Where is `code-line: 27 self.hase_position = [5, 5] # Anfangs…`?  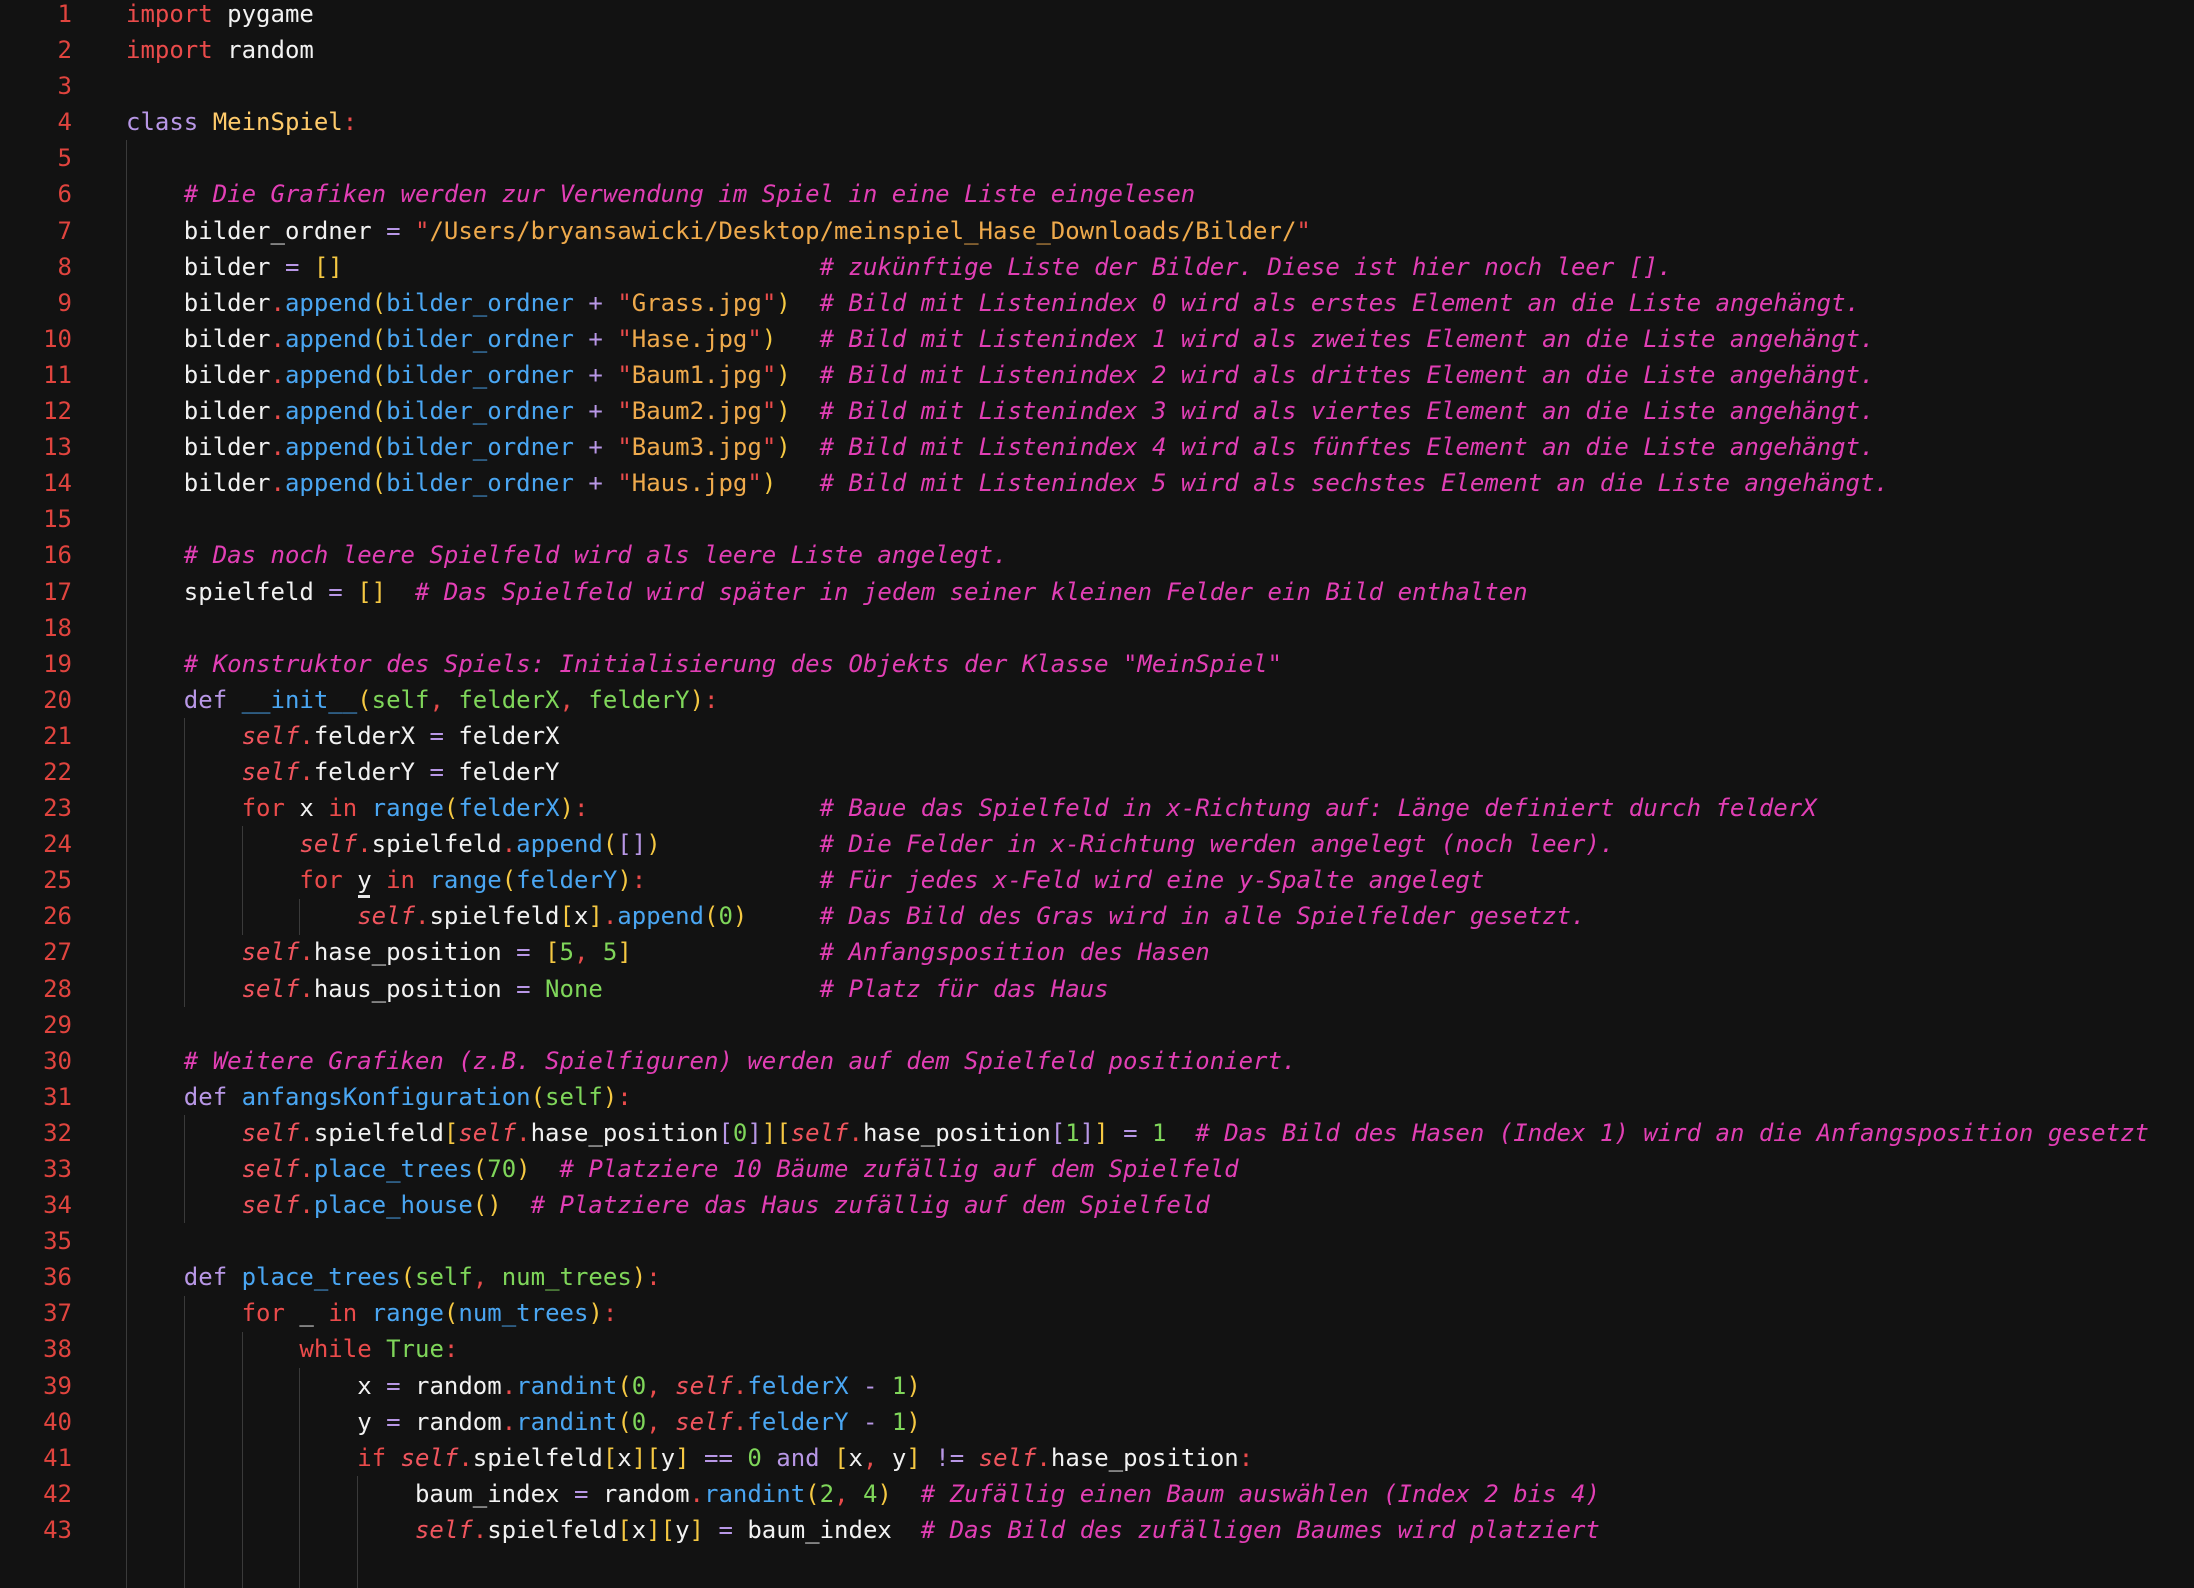
code-line: 27 self.hase_position = [5, 5] # Anfangs… is located at coordinates (1097, 952).